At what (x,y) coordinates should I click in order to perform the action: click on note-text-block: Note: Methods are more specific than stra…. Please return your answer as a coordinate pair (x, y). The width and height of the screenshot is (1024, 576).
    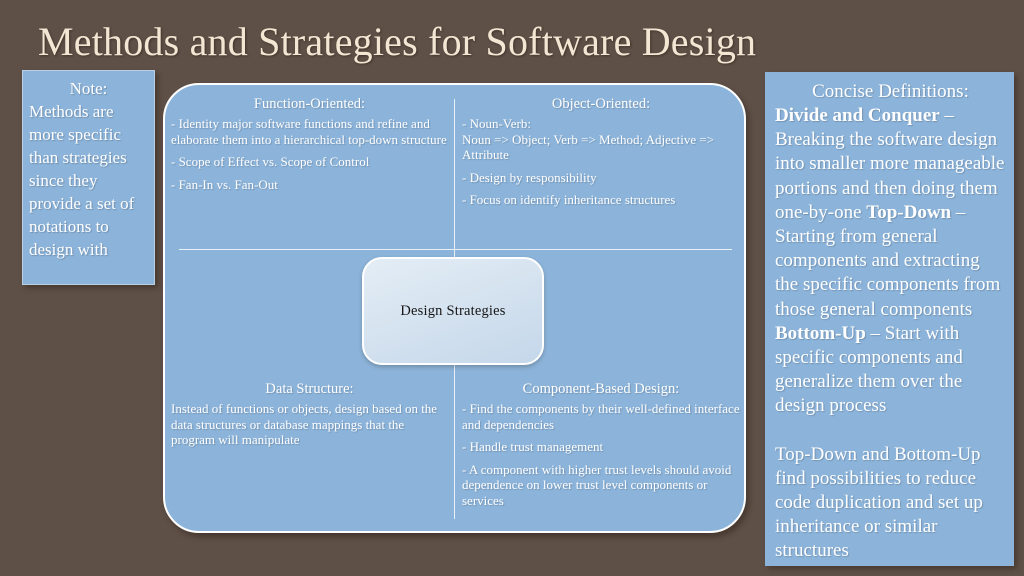
    Looking at the image, I should click on (88, 169).